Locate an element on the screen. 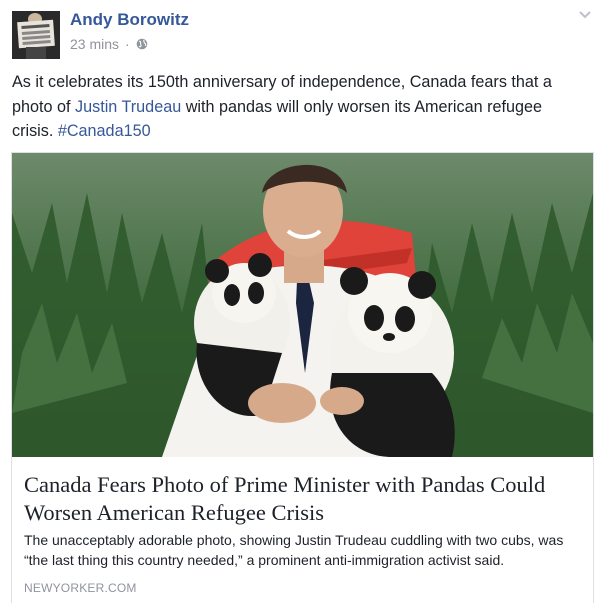 The width and height of the screenshot is (602, 604). author-avatar is located at coordinates (36, 35).